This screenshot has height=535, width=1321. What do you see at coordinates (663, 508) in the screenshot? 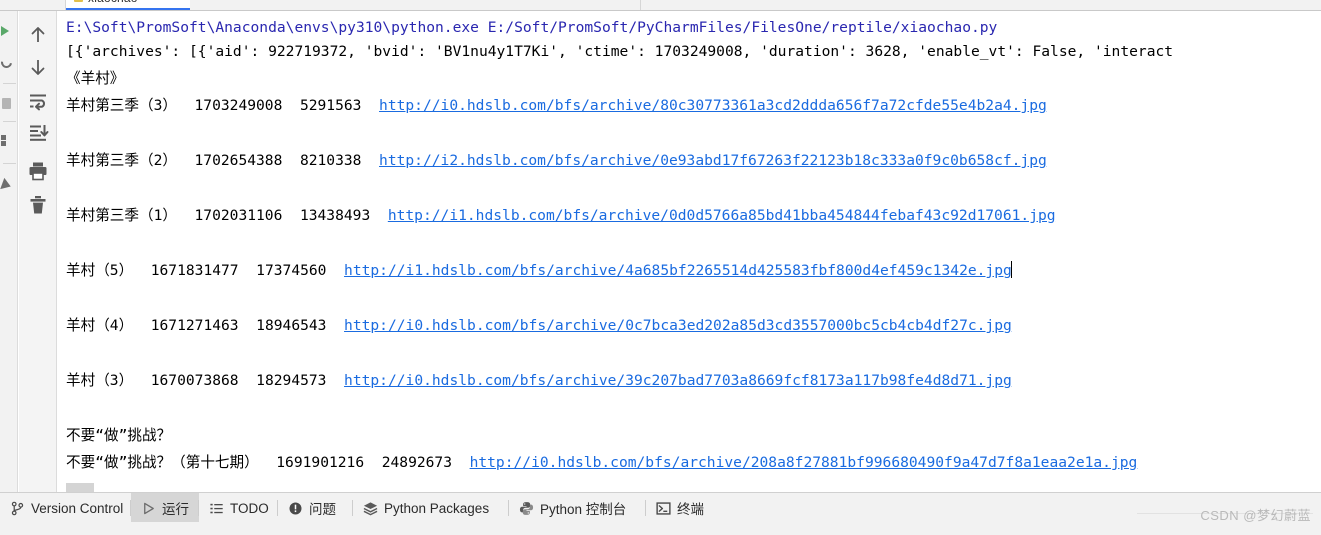
I see `terminal-icon` at bounding box center [663, 508].